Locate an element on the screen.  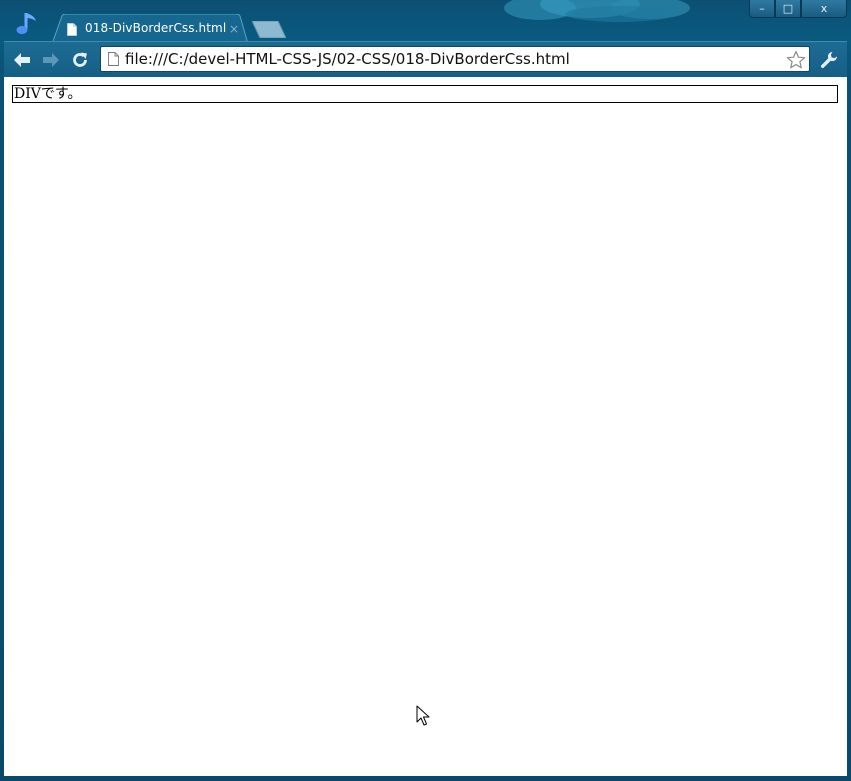
new-tab-button is located at coordinates (269, 29).